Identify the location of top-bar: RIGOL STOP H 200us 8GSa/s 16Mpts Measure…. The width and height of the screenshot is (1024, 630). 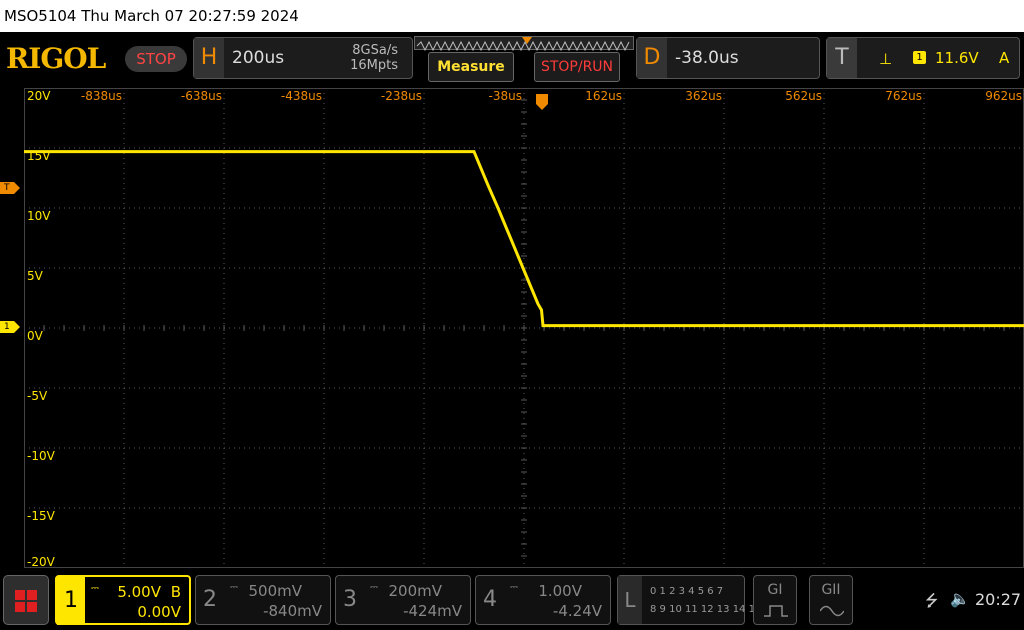
(512, 59).